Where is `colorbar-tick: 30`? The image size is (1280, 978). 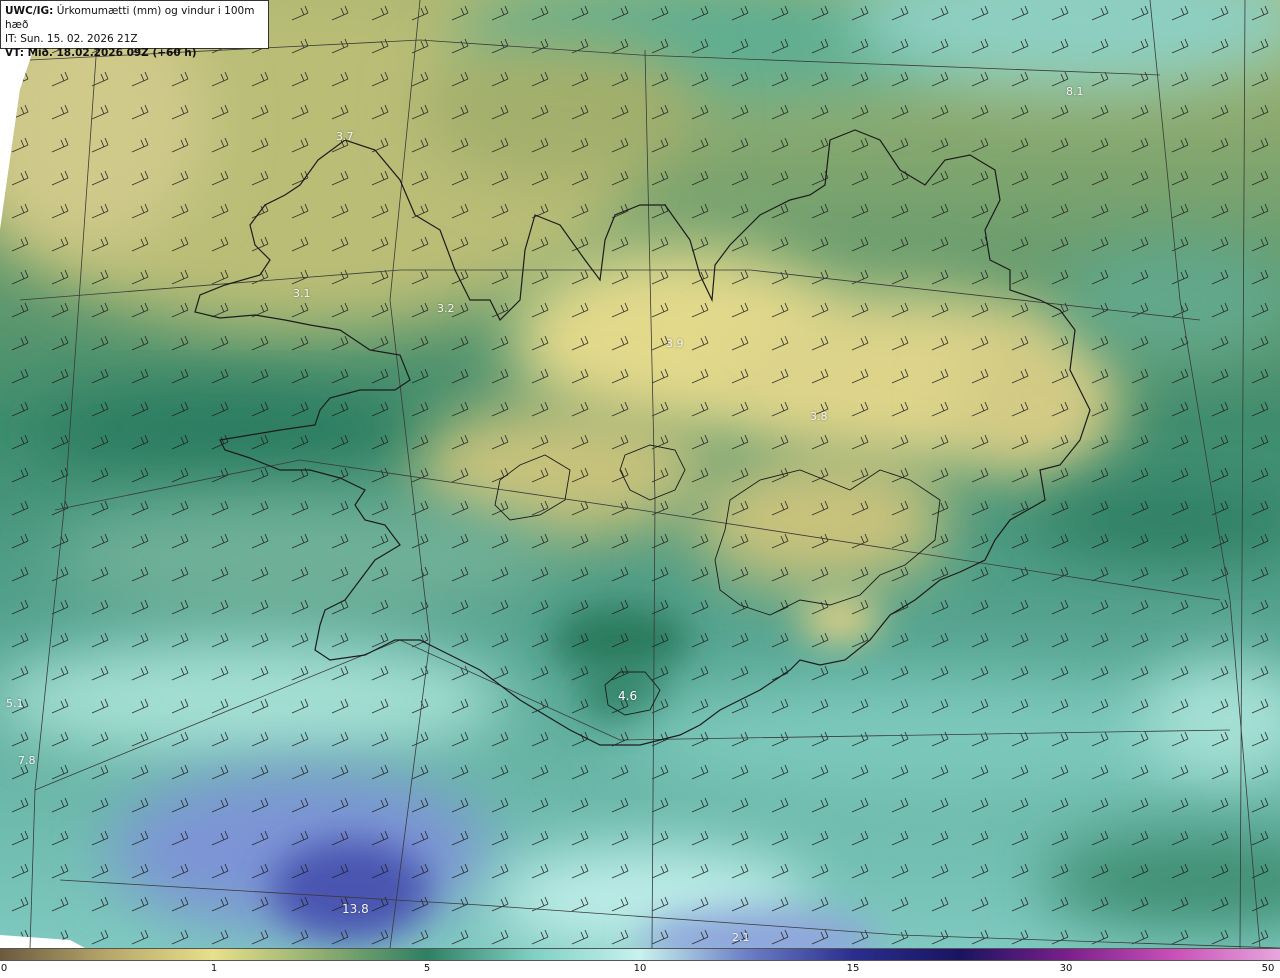
colorbar-tick: 30 is located at coordinates (1066, 968).